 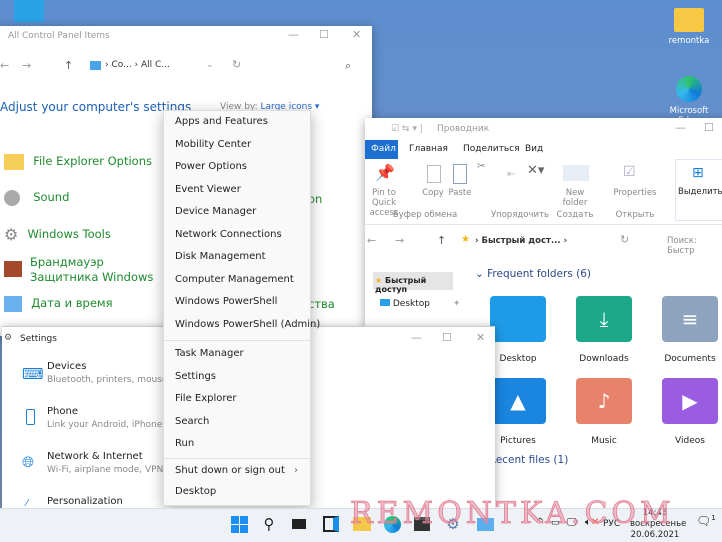 What do you see at coordinates (592, 522) in the screenshot?
I see `volume-muted-icon: 🔈︎✕` at bounding box center [592, 522].